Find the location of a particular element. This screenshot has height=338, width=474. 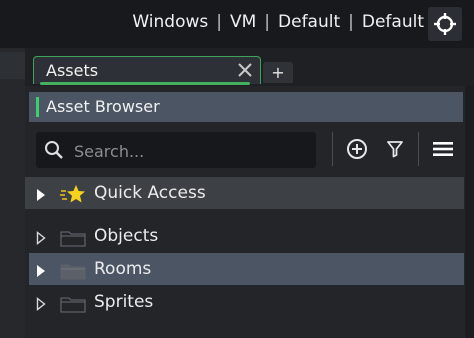

search-field is located at coordinates (176, 150).